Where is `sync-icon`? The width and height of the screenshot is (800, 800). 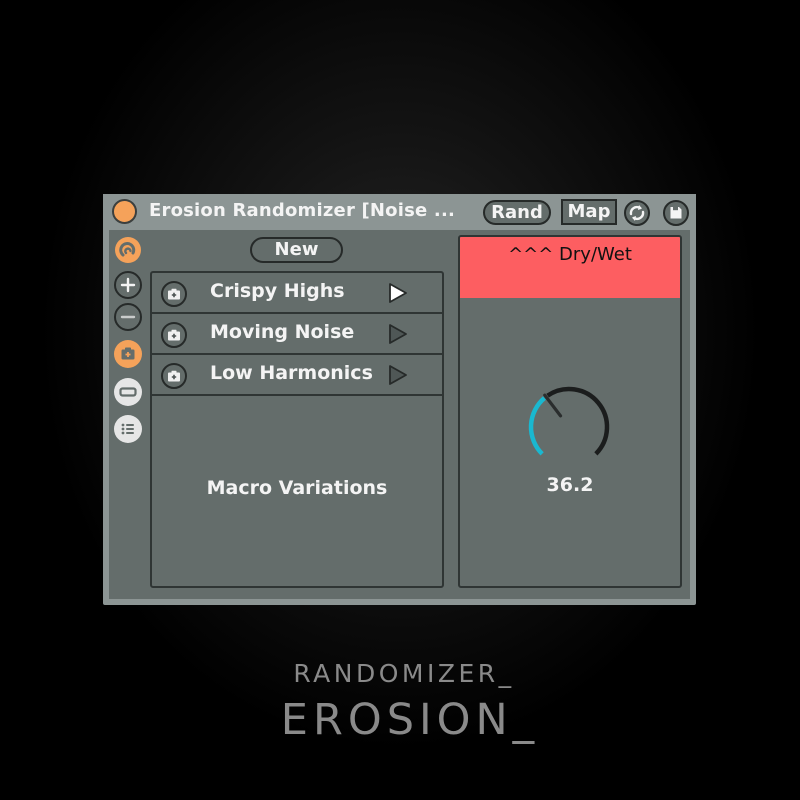 sync-icon is located at coordinates (637, 213).